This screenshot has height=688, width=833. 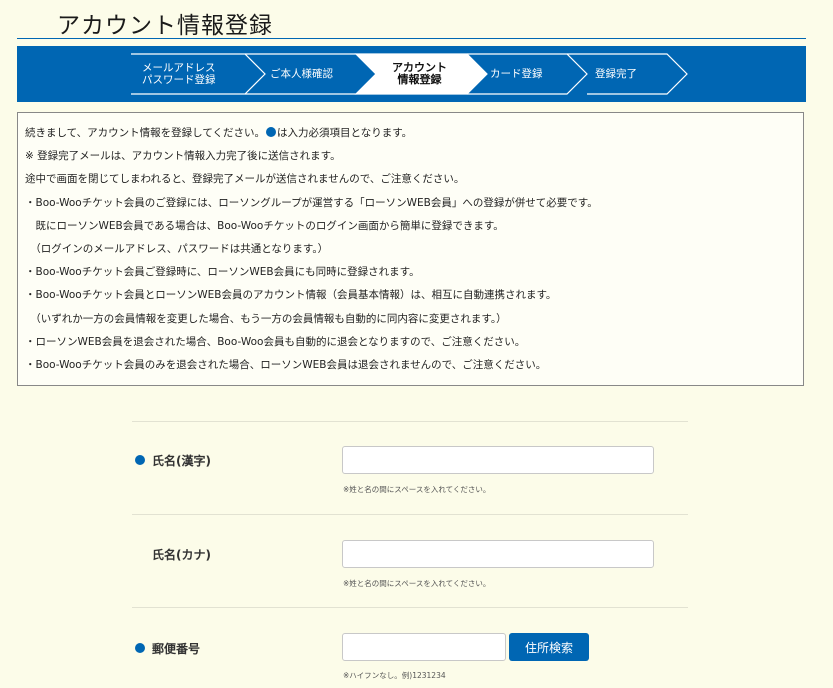 What do you see at coordinates (498, 554) in the screenshot?
I see `name-kana-input` at bounding box center [498, 554].